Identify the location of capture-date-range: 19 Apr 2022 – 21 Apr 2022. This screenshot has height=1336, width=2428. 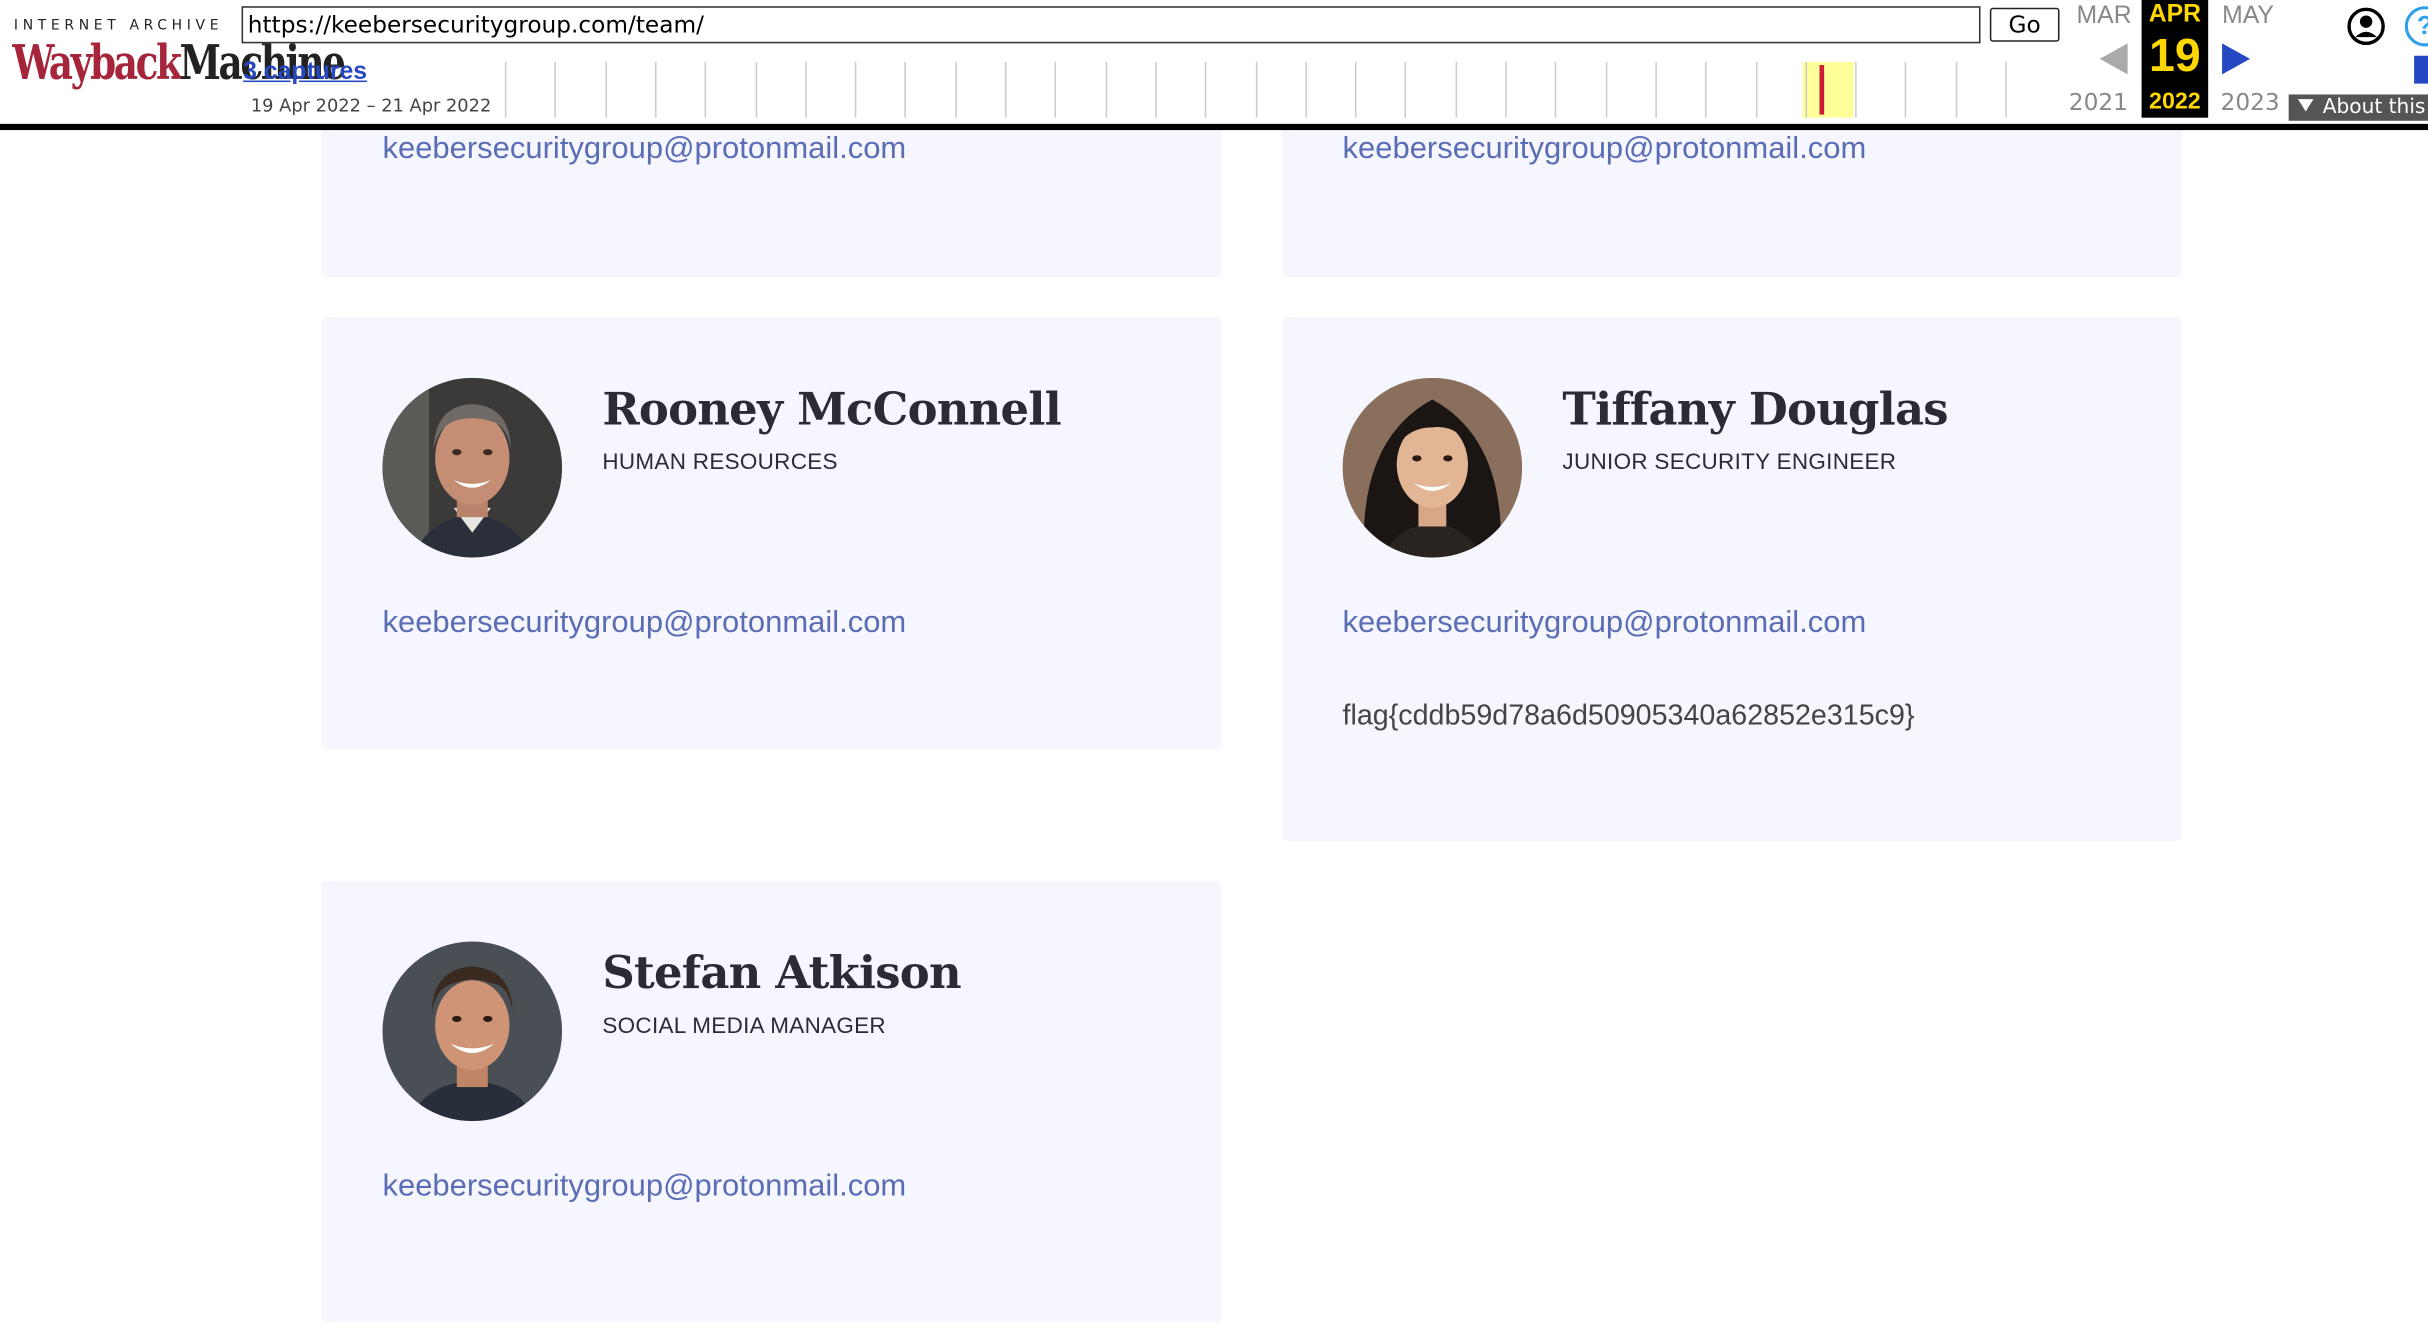
(371, 105).